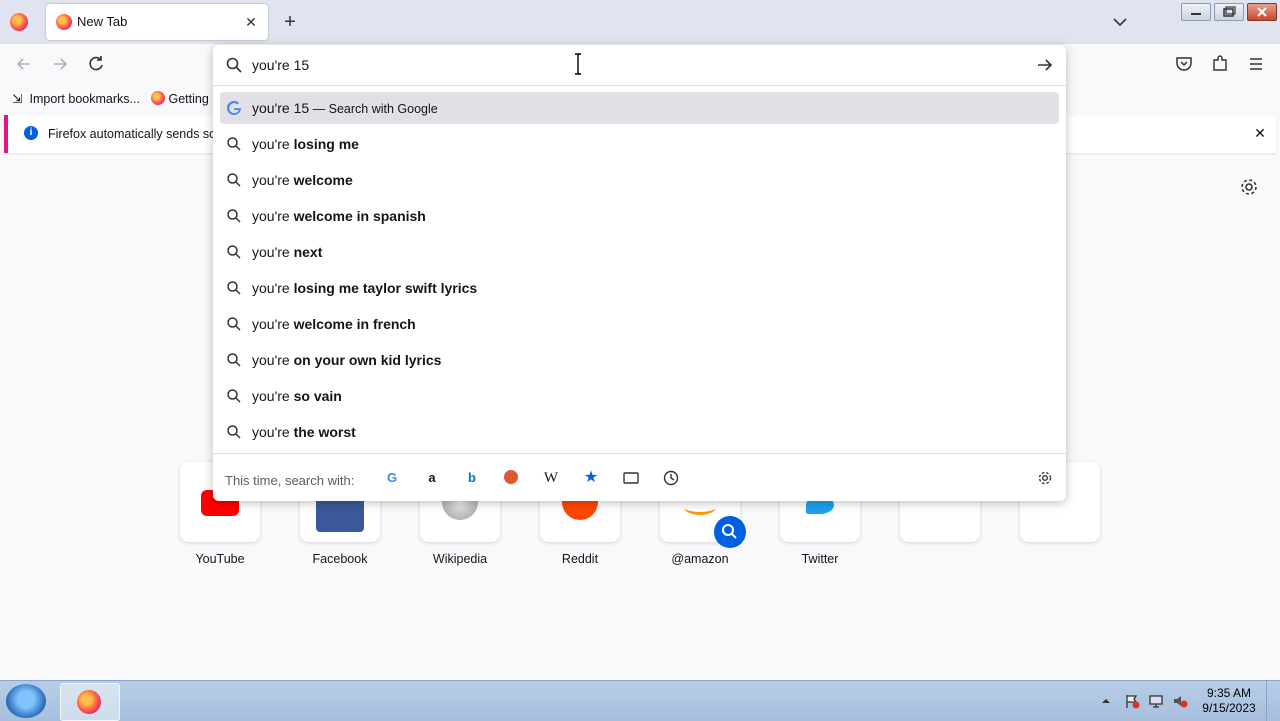 The height and width of the screenshot is (721, 1280). I want to click on suggestion-completion: on your own kid lyrics, so click(367, 360).